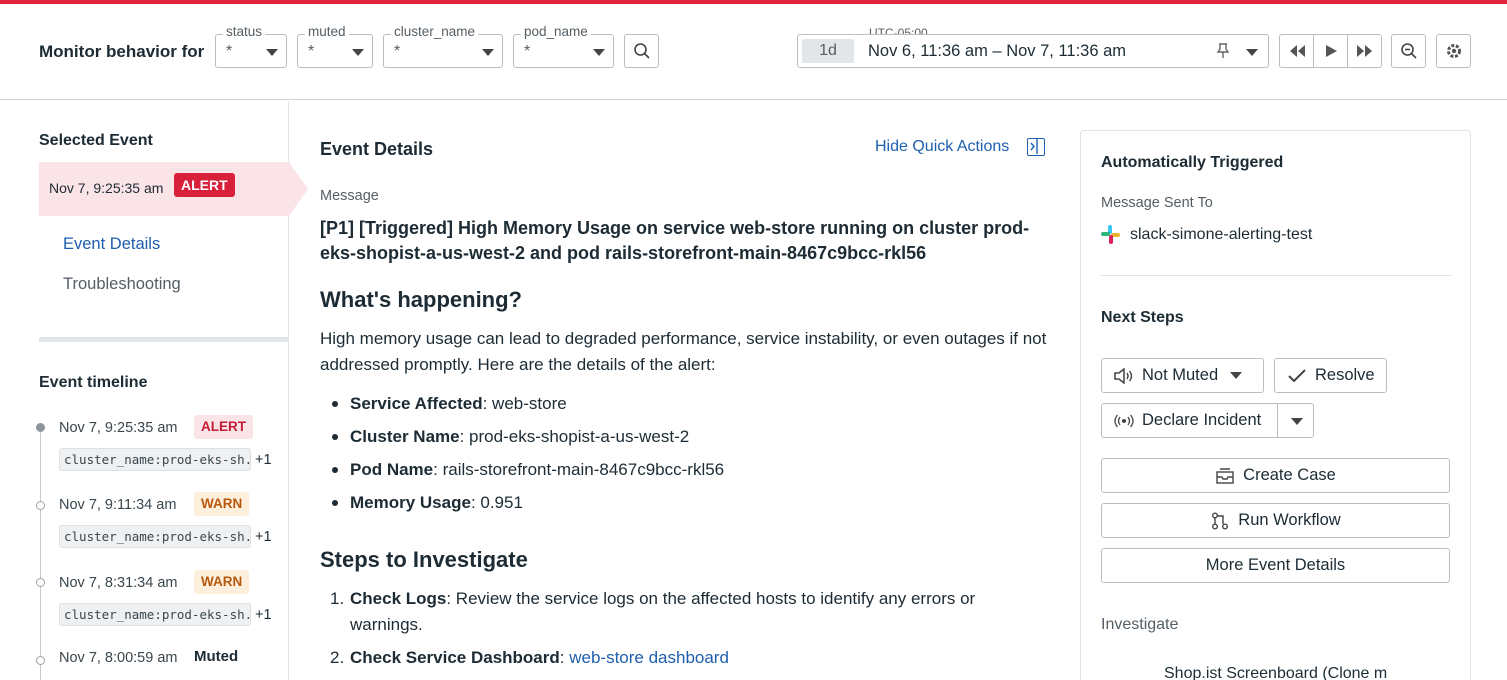 This screenshot has width=1507, height=680. Describe the element at coordinates (327, 32) in the screenshot. I see `muted-filter-label: muted` at that location.